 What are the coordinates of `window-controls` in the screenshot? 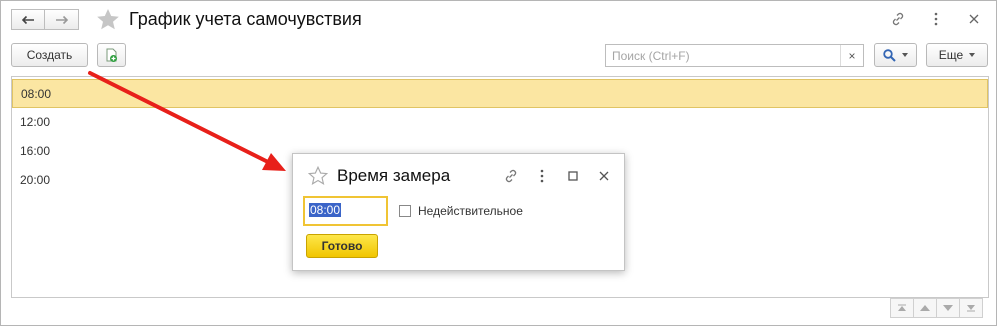 It's located at (936, 19).